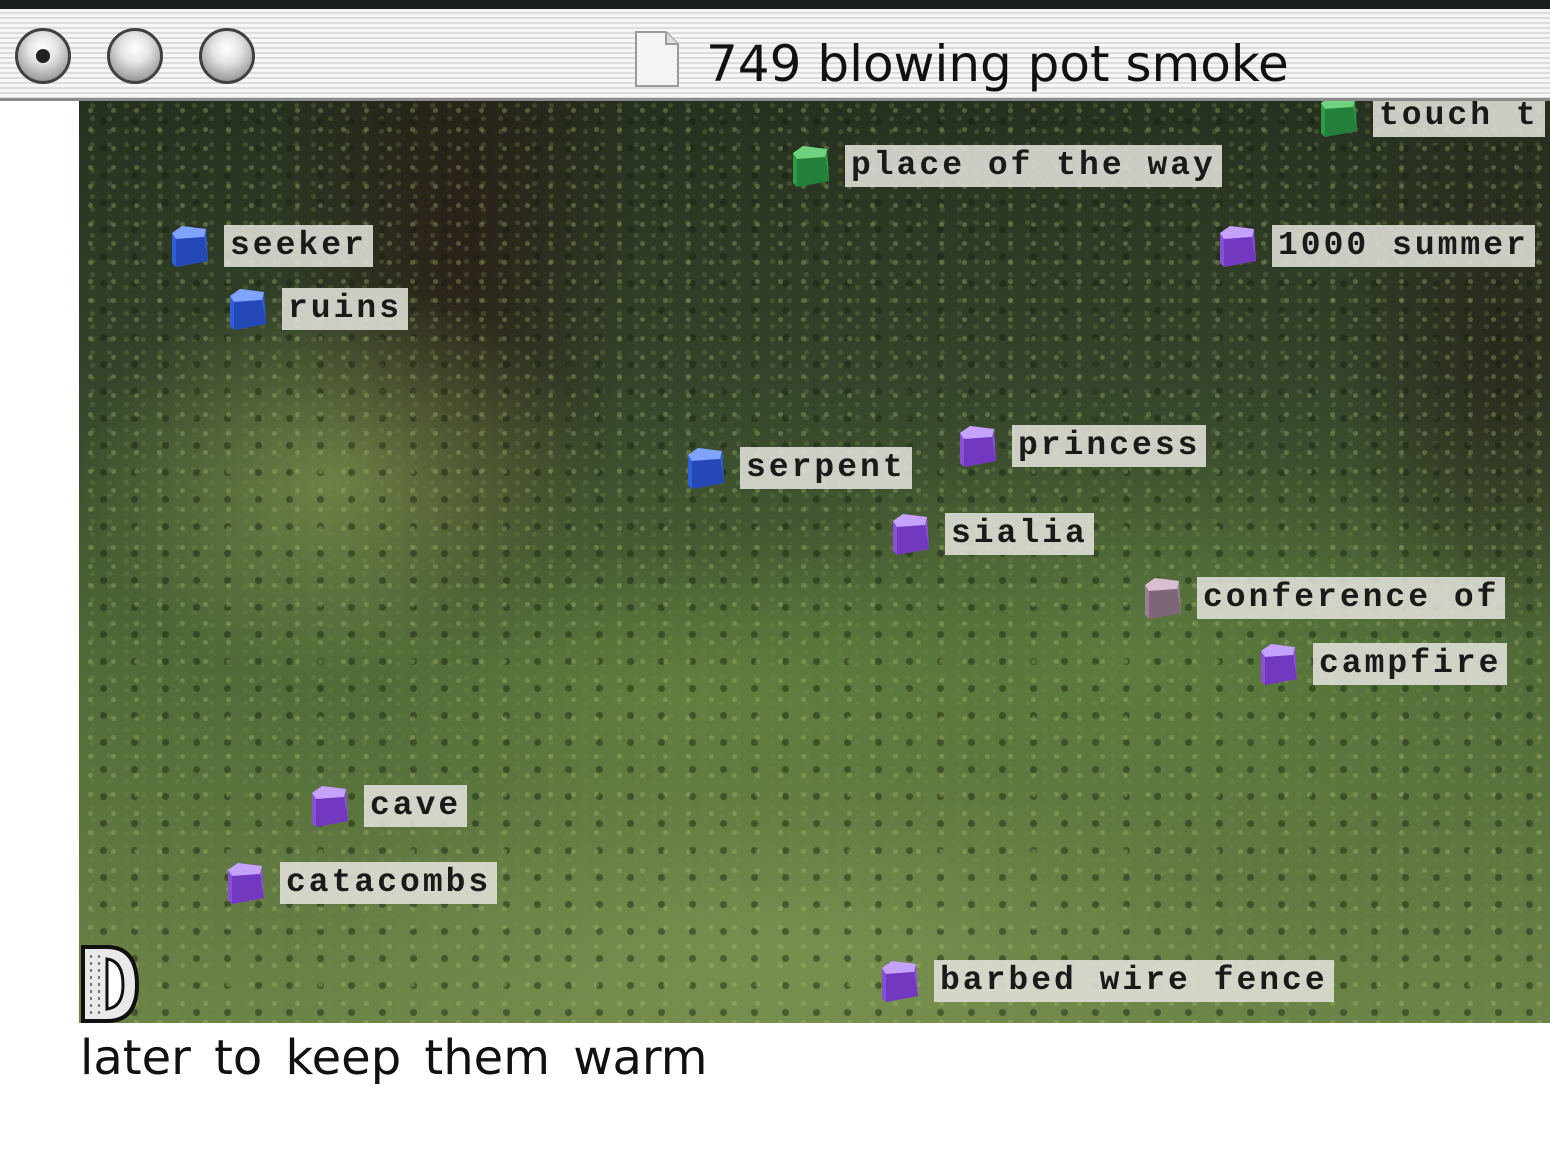  I want to click on node-place-of-the-way: place of the way, so click(1005, 166).